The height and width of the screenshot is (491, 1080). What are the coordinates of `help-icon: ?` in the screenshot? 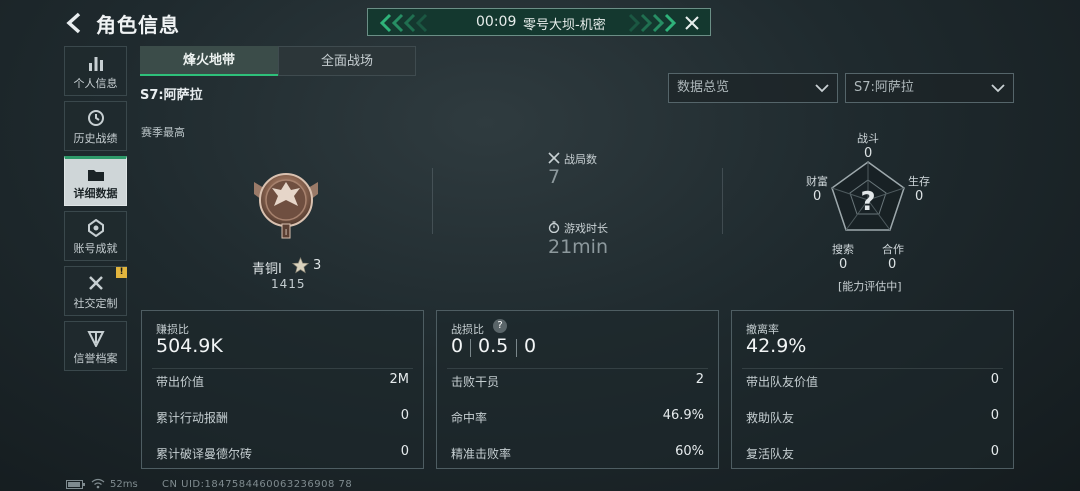 It's located at (500, 326).